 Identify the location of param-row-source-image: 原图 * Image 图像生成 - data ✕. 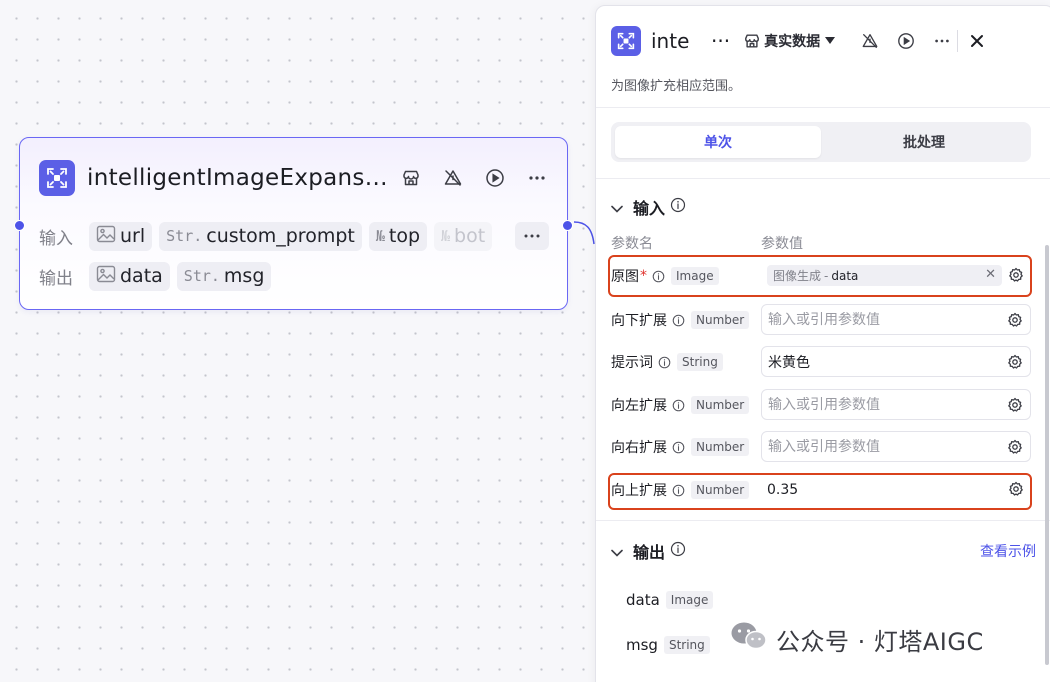
(821, 276).